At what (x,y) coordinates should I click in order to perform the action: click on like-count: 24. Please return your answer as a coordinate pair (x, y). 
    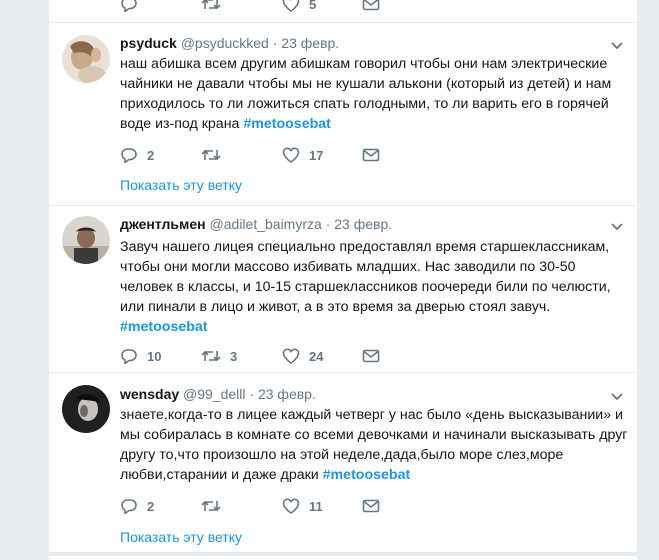
    Looking at the image, I should click on (316, 356).